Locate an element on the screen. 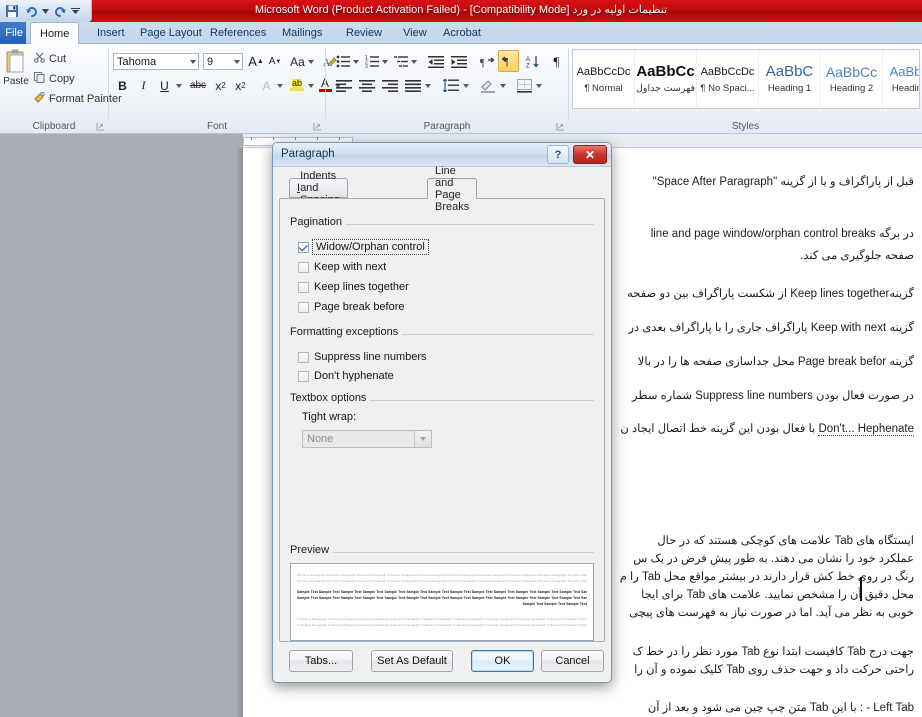  justify-dropdown-icon is located at coordinates (427, 85).